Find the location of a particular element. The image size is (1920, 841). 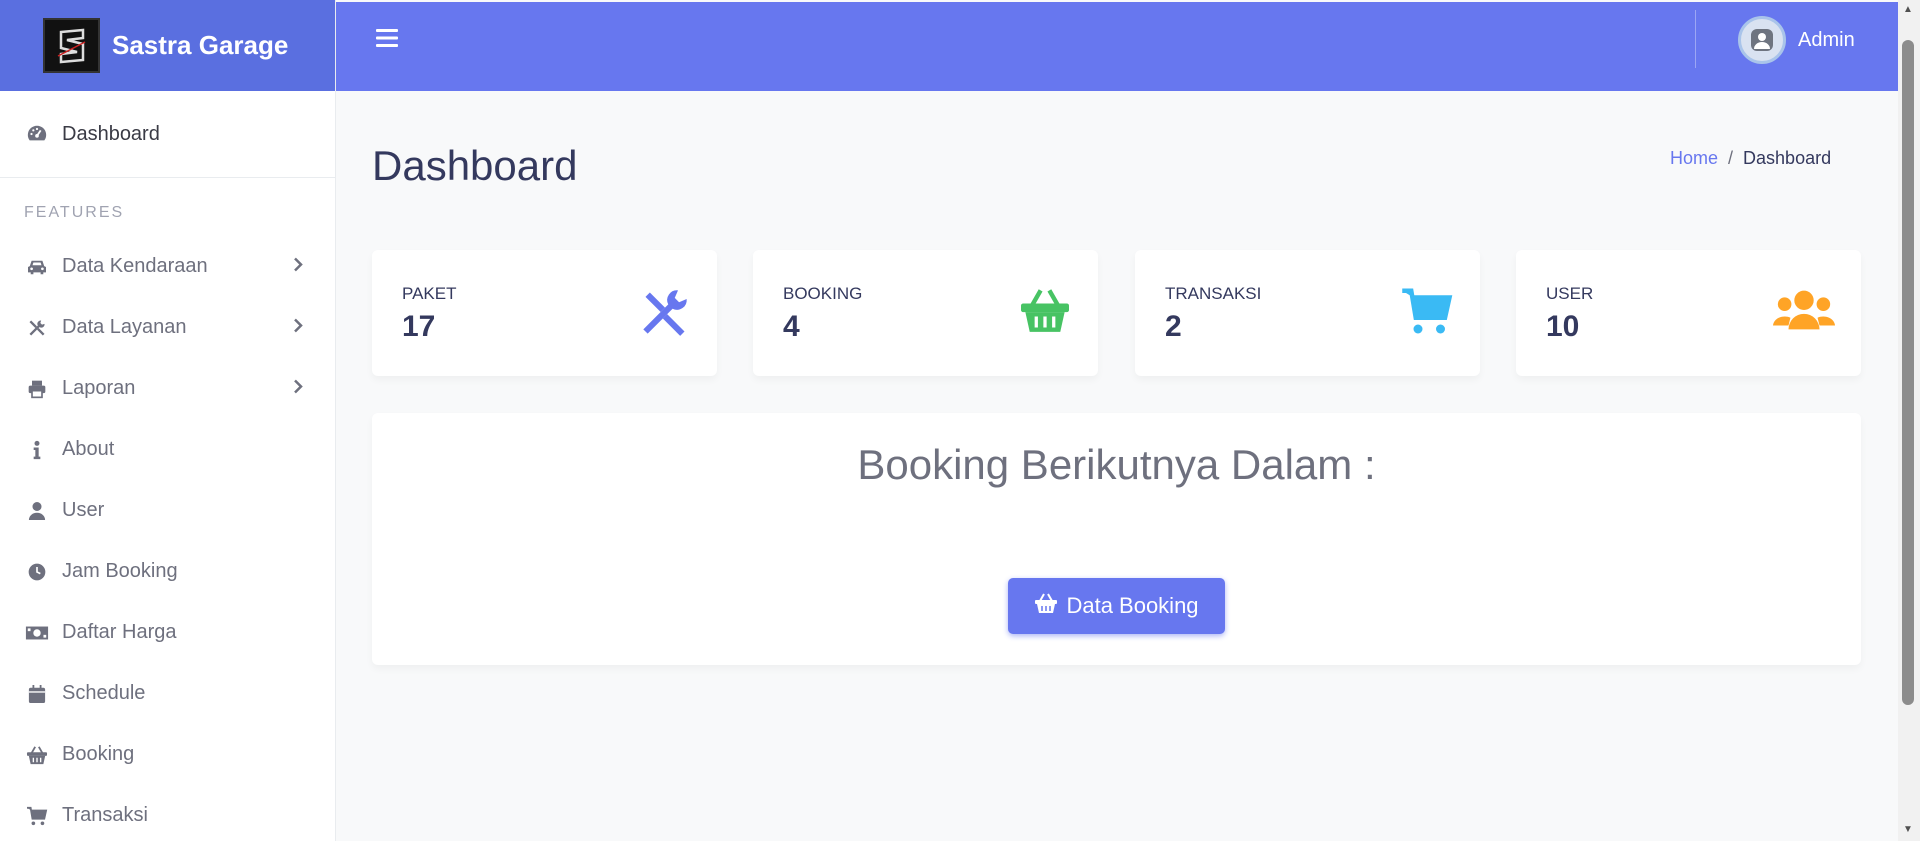

stat-value: 2 is located at coordinates (1173, 326).